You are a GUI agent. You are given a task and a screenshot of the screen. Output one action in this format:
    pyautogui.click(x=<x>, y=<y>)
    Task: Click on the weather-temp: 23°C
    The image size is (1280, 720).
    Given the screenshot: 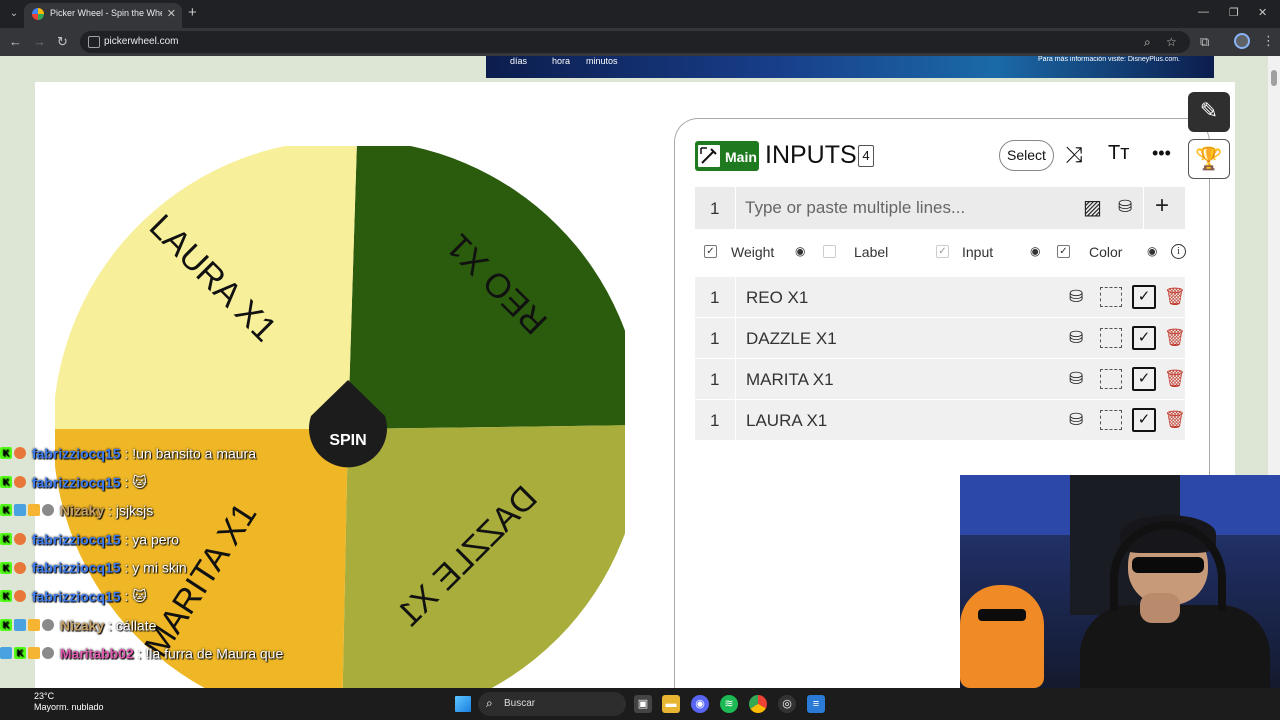 What is the action you would take?
    pyautogui.click(x=44, y=696)
    